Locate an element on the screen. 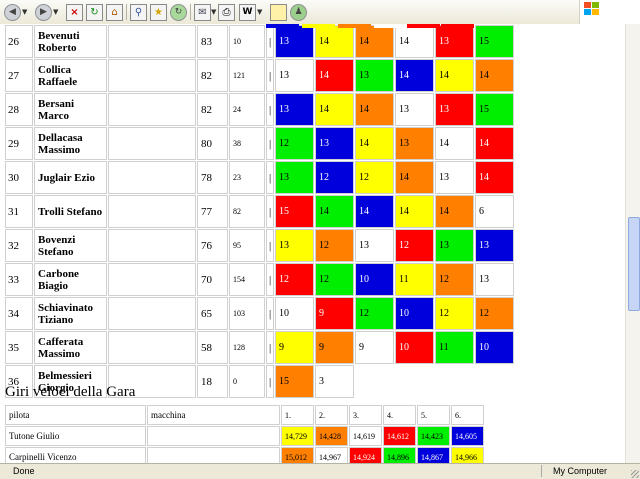  position-cell: 34 is located at coordinates (19, 313).